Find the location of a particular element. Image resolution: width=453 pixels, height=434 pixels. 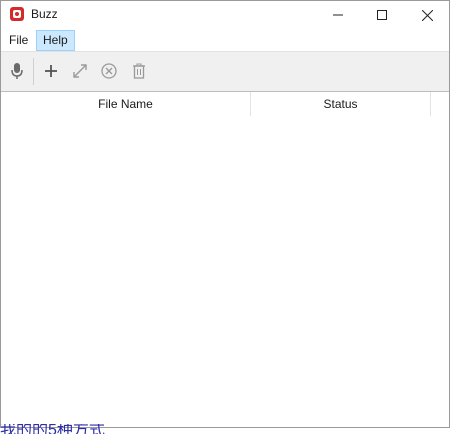

add-file-button is located at coordinates (51, 71).